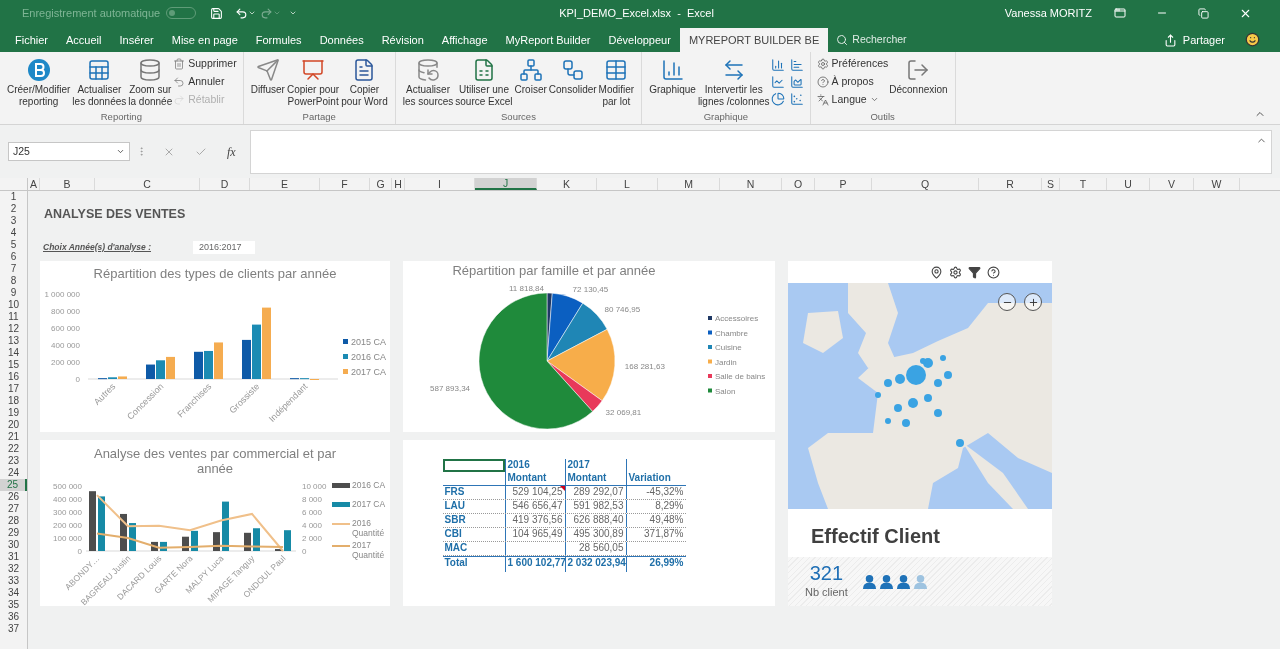  I want to click on axis-label: 800 000, so click(65, 311).